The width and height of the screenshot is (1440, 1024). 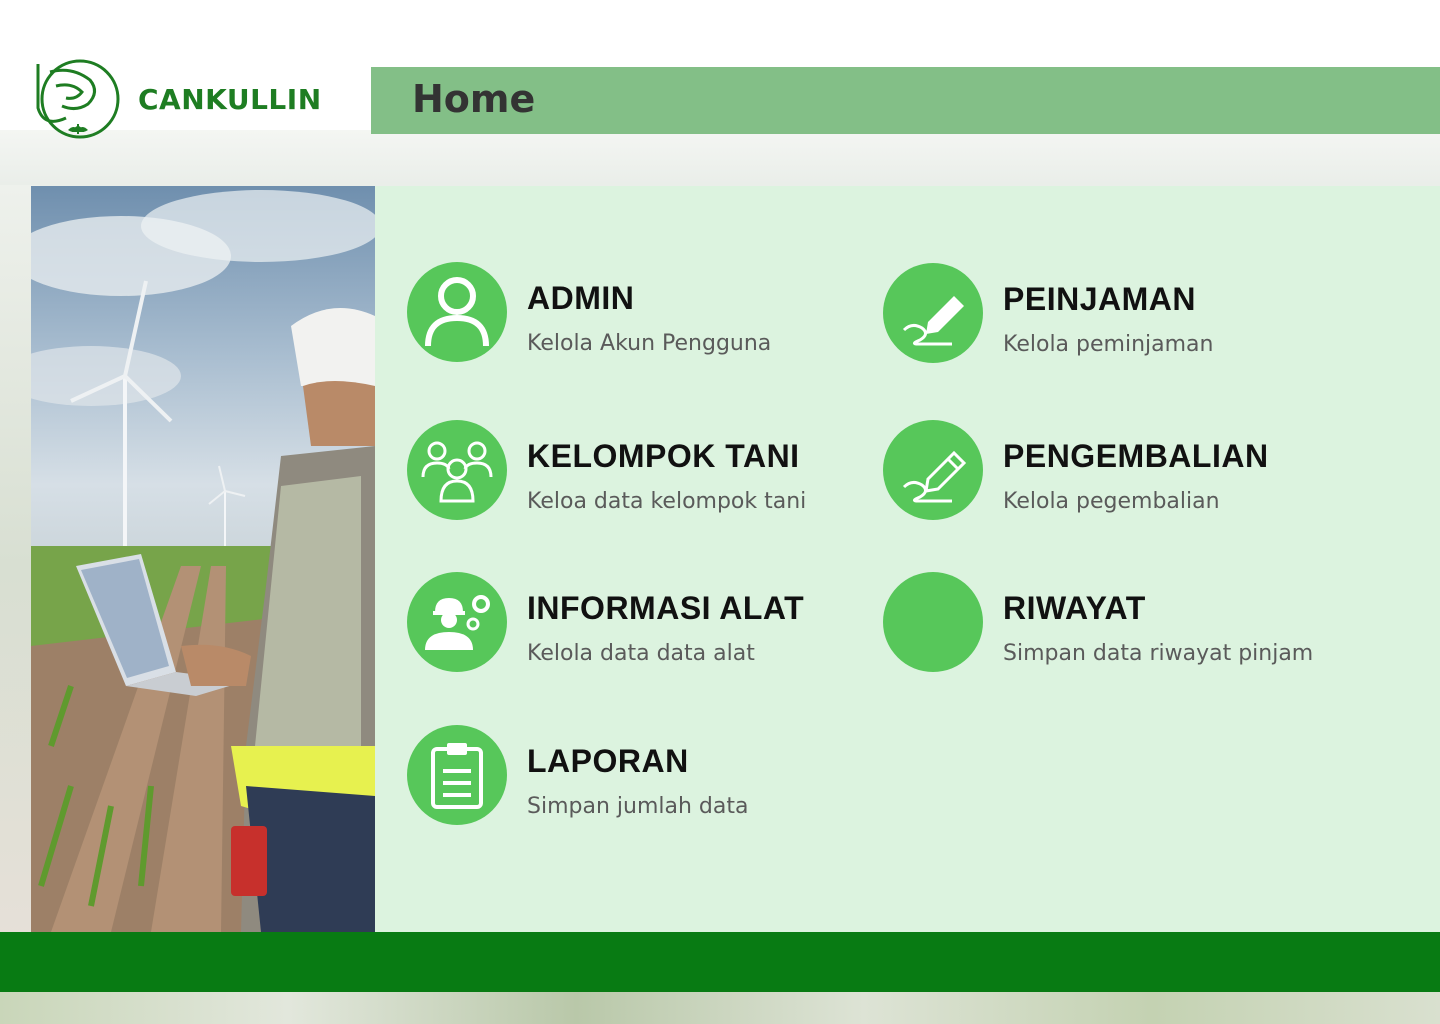 I want to click on menu-title: ADMIN, so click(x=581, y=298).